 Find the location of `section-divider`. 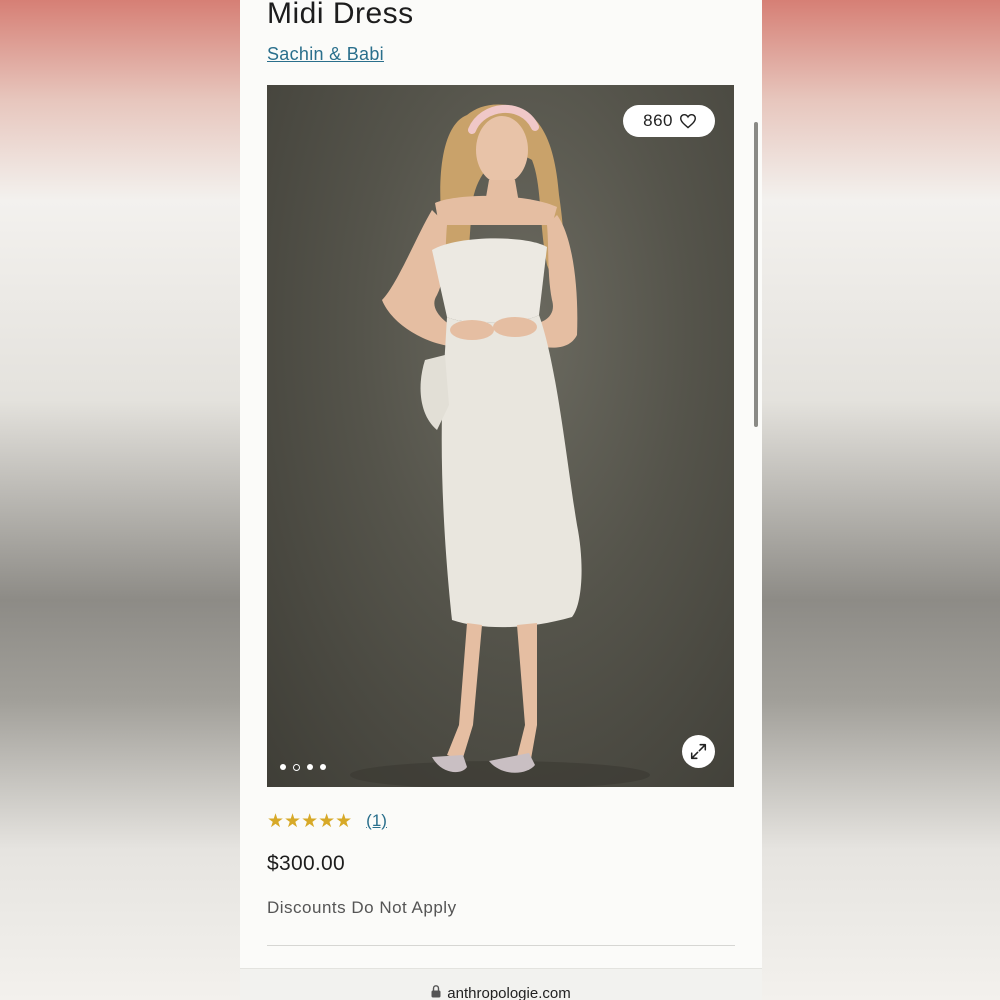

section-divider is located at coordinates (501, 945).